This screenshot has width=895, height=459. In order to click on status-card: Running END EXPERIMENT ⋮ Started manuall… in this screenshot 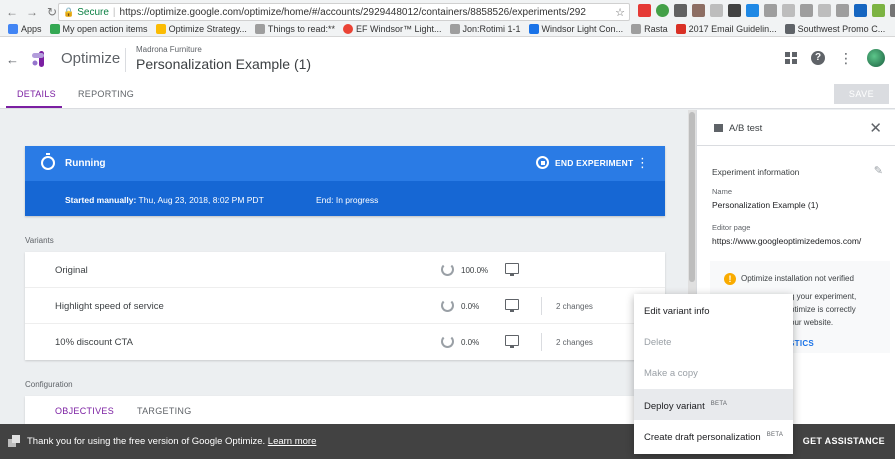, I will do `click(345, 181)`.